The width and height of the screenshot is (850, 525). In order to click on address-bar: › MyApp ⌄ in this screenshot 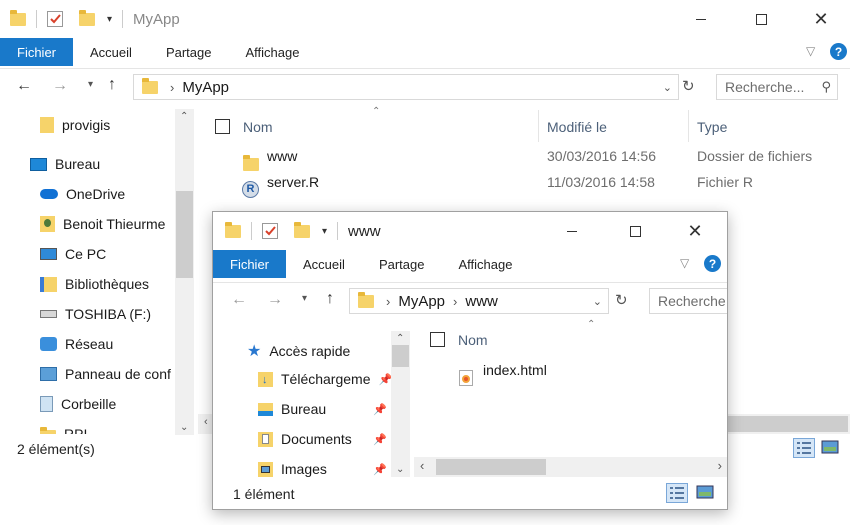, I will do `click(406, 87)`.